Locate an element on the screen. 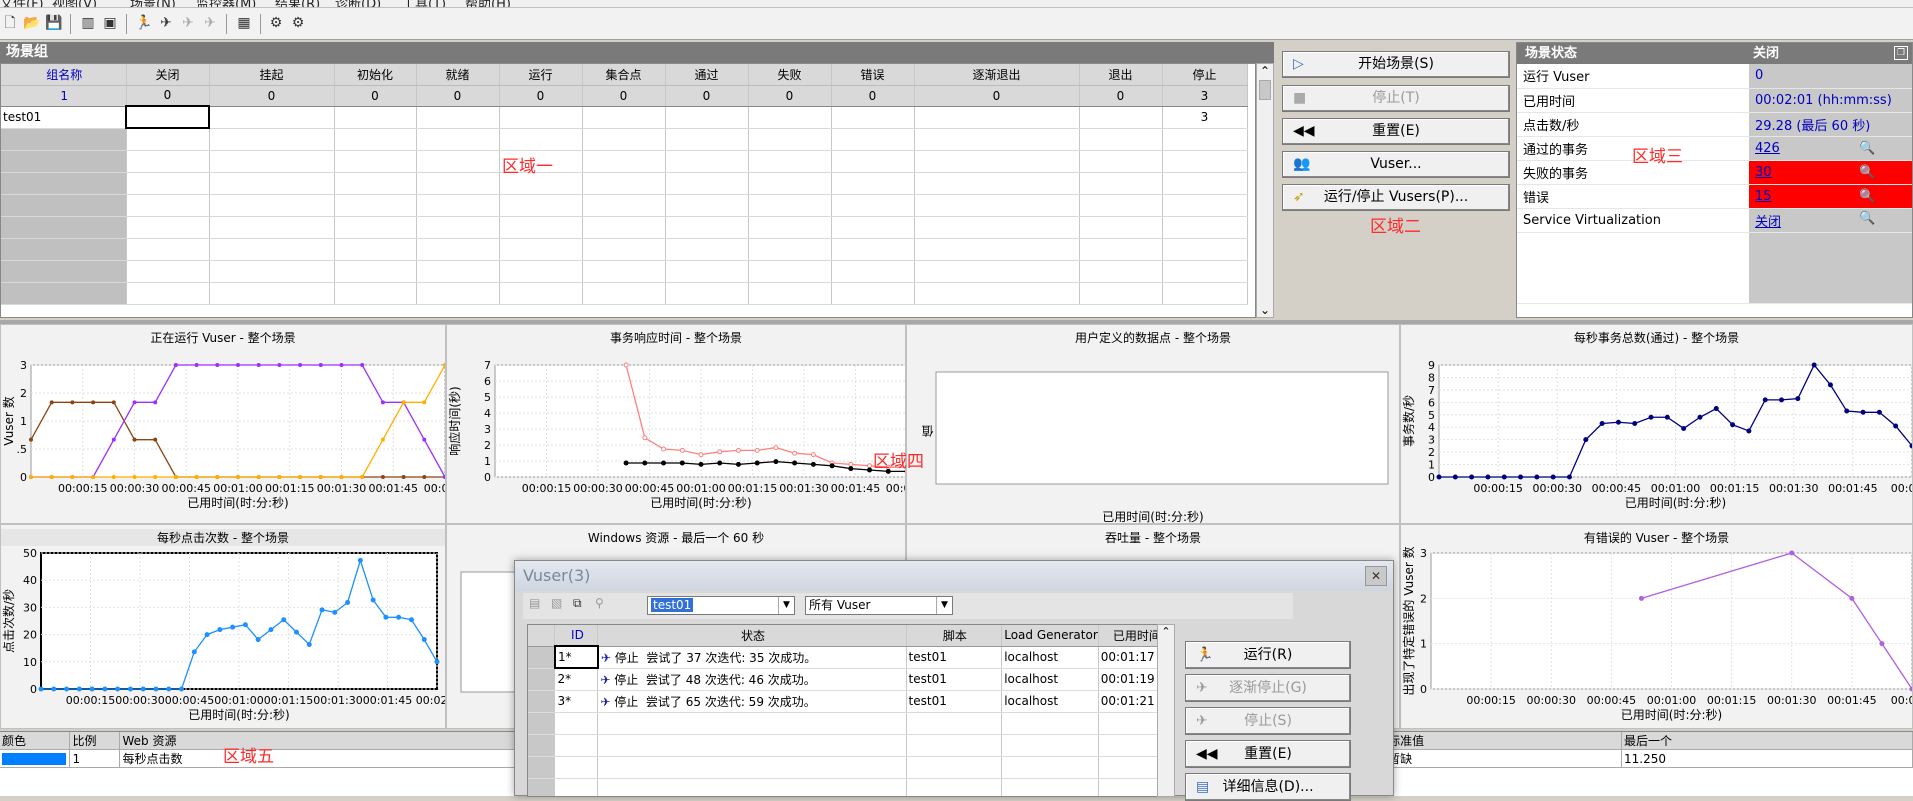  close-icon: ✕ is located at coordinates (1376, 576).